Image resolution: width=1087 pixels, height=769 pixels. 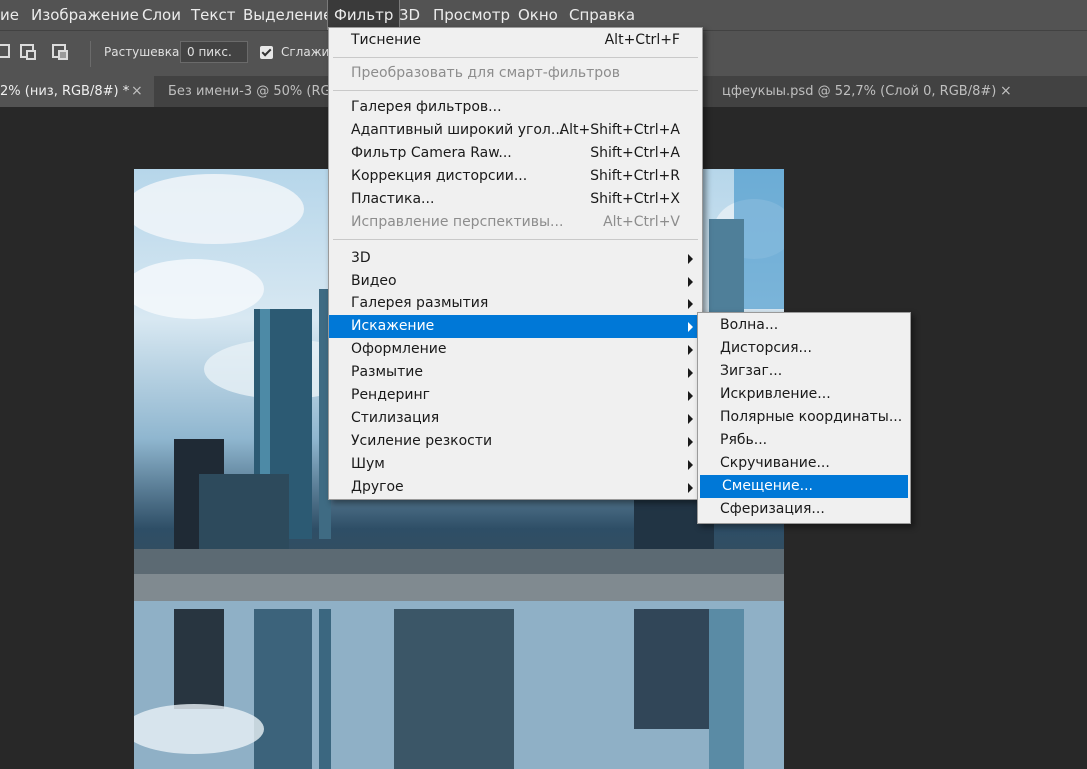 What do you see at coordinates (90, 54) in the screenshot?
I see `options-divider` at bounding box center [90, 54].